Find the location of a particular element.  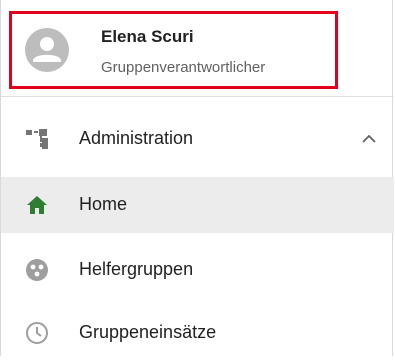

profile-name: Elena Scuri is located at coordinates (147, 36).